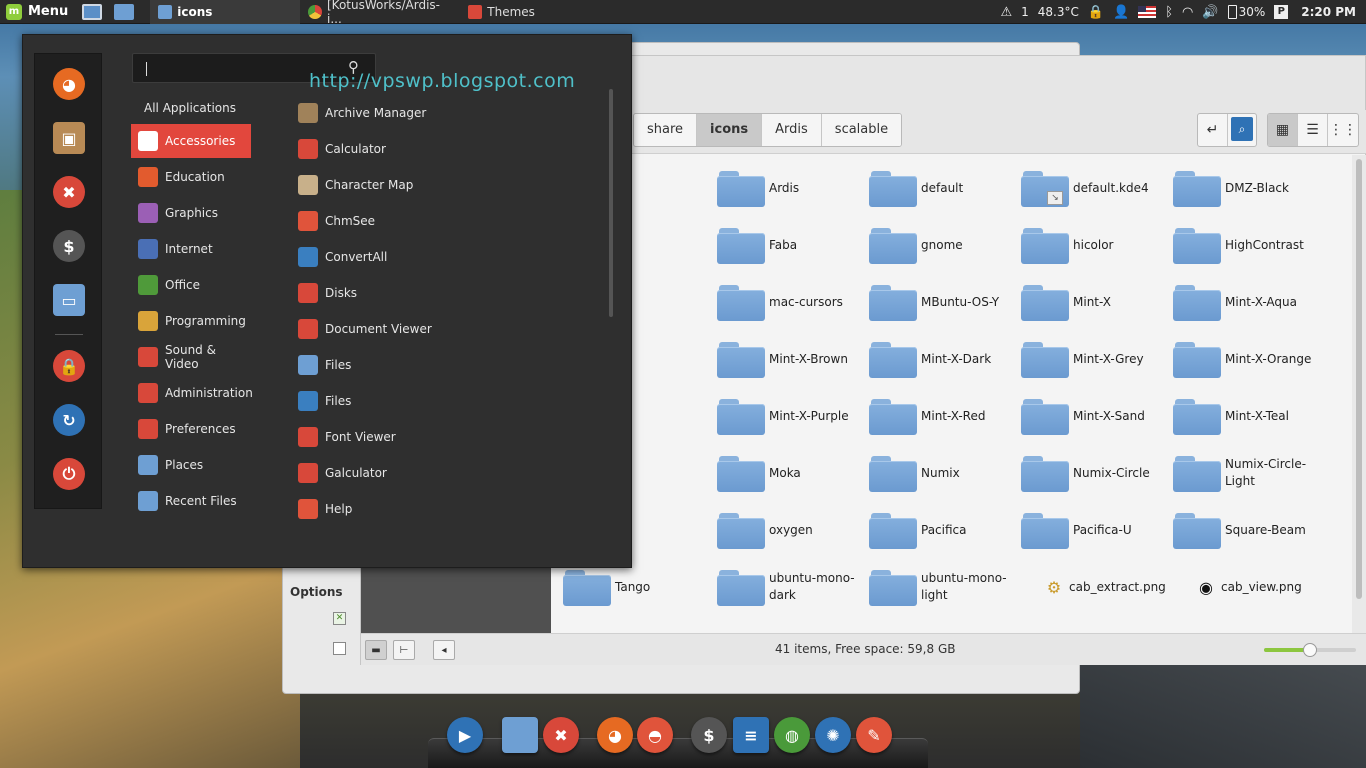 This screenshot has height=768, width=1366. I want to click on file-item: ◉ cab_view.png, so click(1248, 587).